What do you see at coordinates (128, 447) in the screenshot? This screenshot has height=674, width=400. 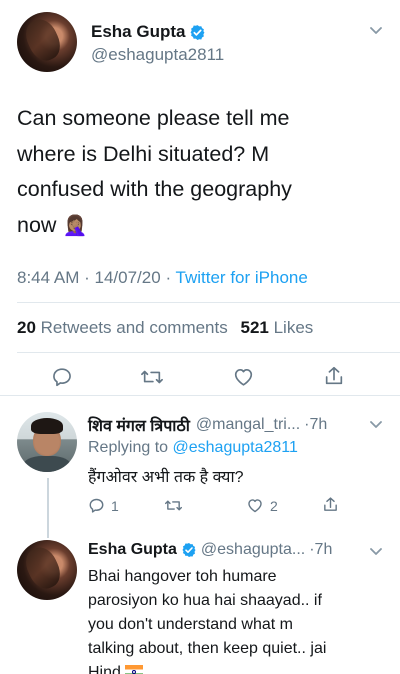 I see `replying-to-label: Replying to` at bounding box center [128, 447].